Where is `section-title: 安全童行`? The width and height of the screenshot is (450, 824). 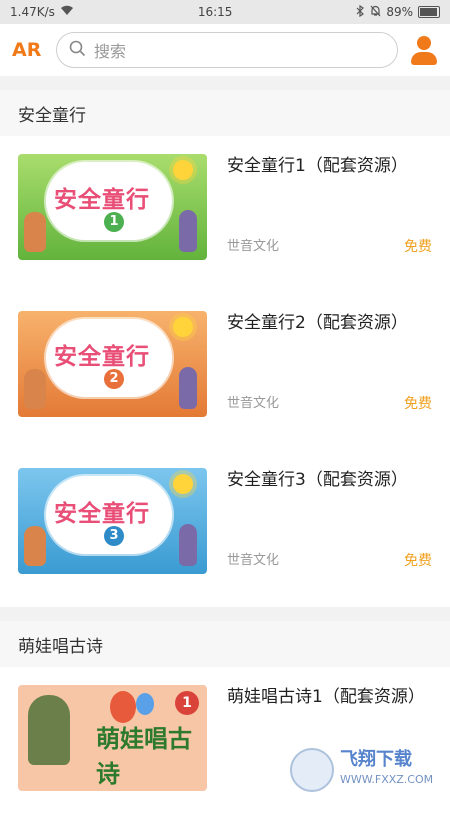
section-title: 安全童行 is located at coordinates (225, 113).